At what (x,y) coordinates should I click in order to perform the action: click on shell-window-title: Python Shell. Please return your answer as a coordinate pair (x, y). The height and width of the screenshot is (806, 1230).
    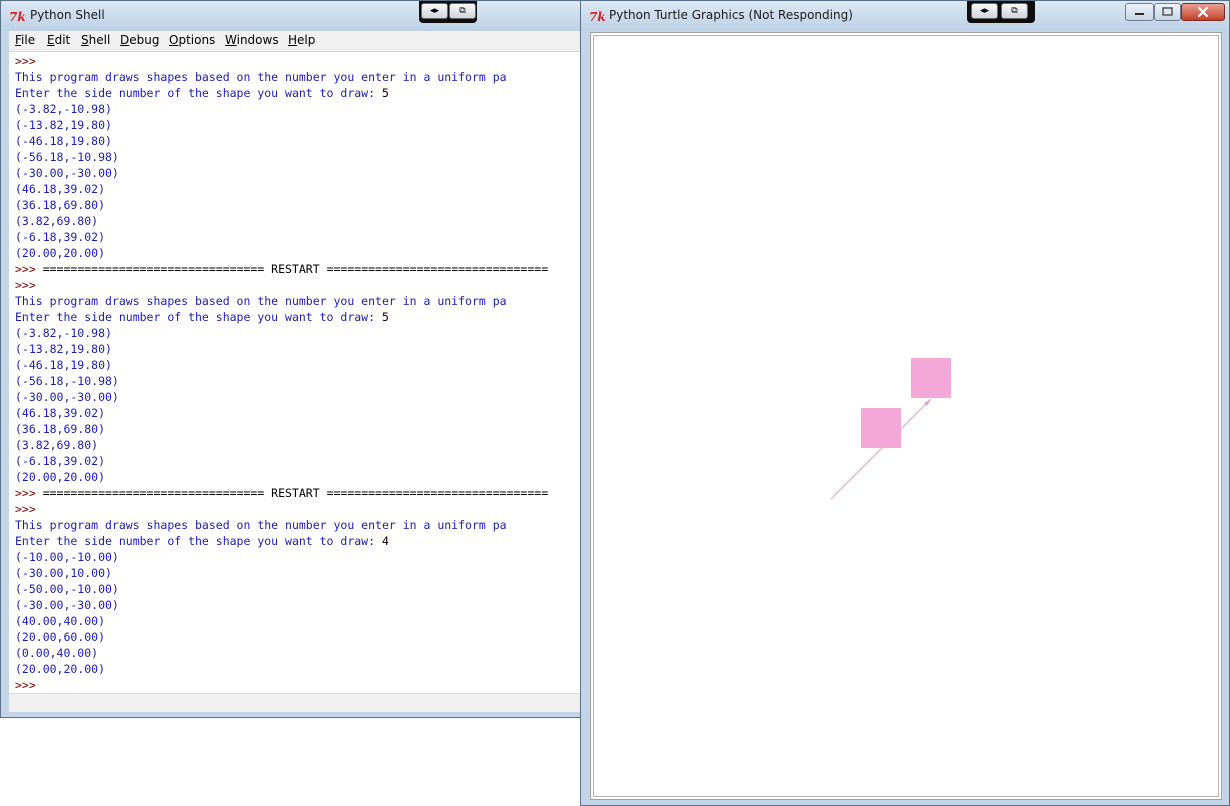
    Looking at the image, I should click on (67, 15).